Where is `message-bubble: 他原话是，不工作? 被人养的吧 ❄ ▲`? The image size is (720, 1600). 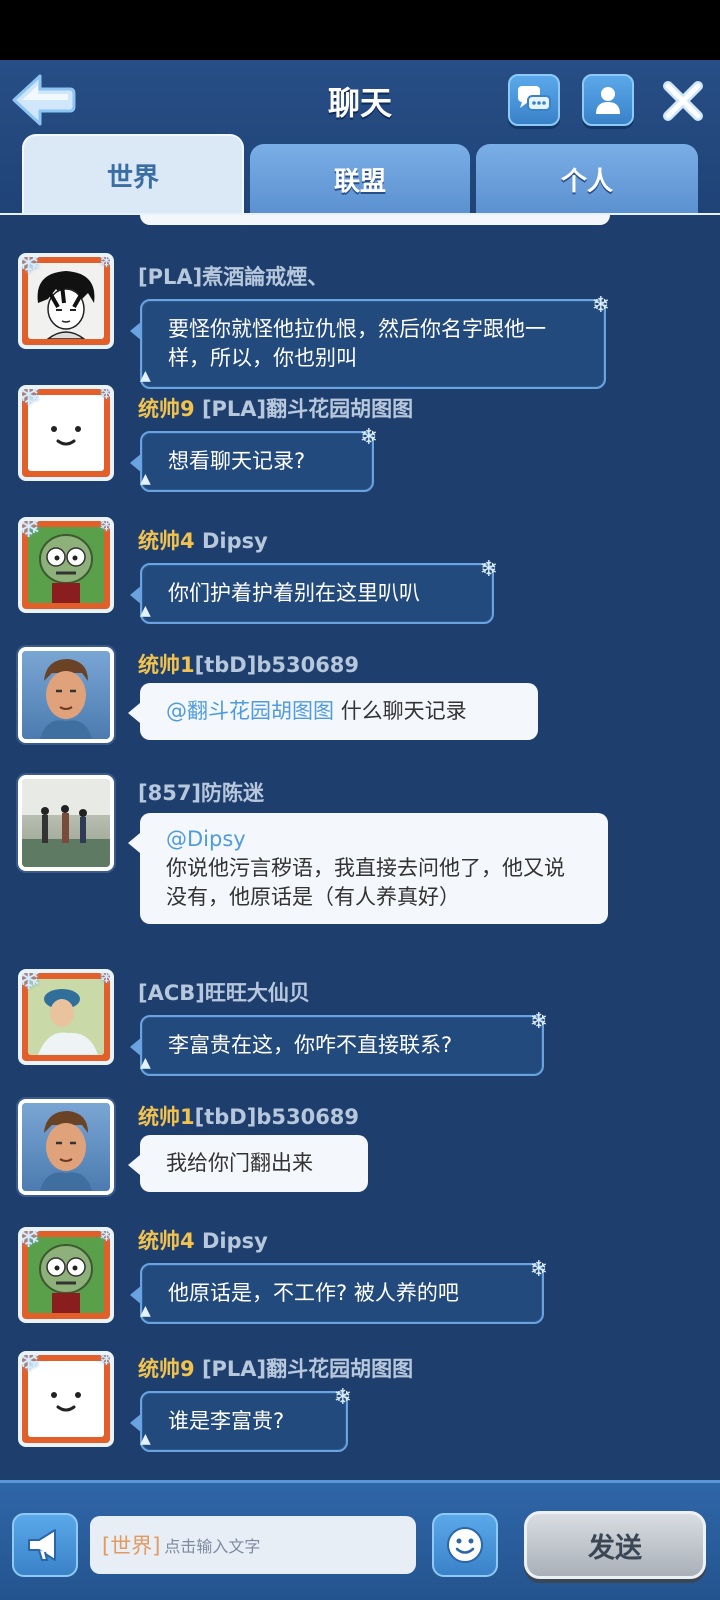
message-bubble: 他原话是，不工作? 被人养的吧 ❄ ▲ is located at coordinates (339, 1290).